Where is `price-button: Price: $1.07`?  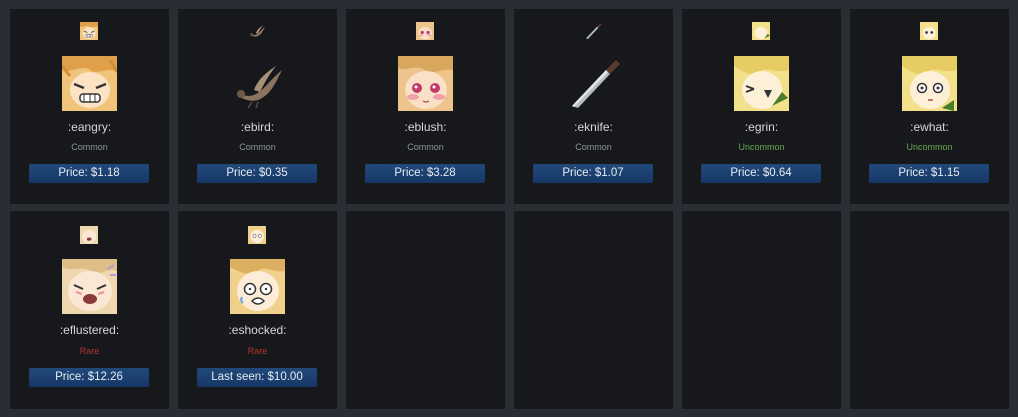 price-button: Price: $1.07 is located at coordinates (593, 173).